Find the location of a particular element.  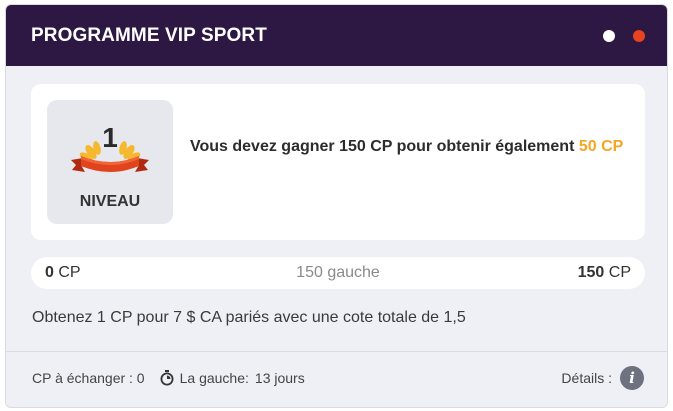

level-badge: 1 NIVEAU is located at coordinates (110, 162).